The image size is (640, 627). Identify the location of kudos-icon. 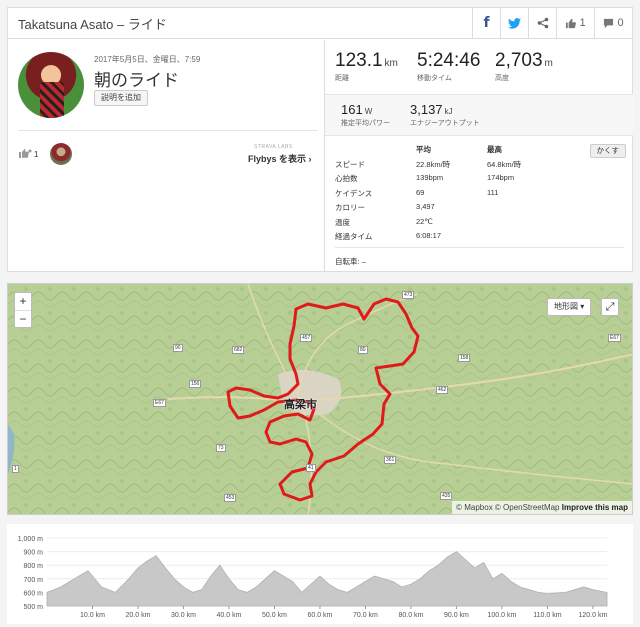
(25, 155).